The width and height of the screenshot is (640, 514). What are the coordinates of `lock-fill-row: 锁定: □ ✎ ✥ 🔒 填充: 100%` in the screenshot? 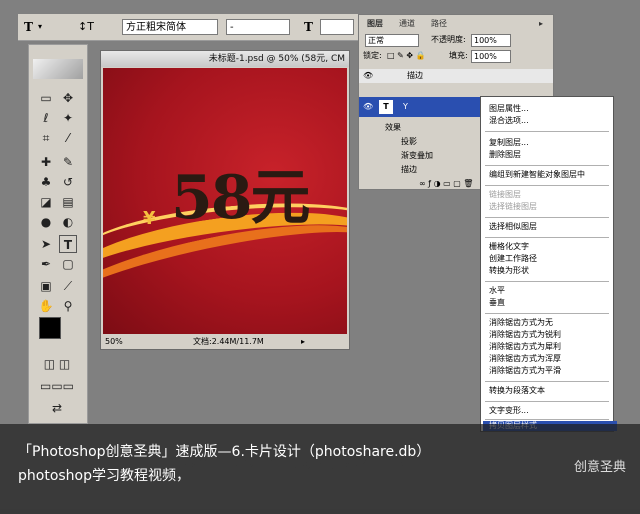 It's located at (456, 56).